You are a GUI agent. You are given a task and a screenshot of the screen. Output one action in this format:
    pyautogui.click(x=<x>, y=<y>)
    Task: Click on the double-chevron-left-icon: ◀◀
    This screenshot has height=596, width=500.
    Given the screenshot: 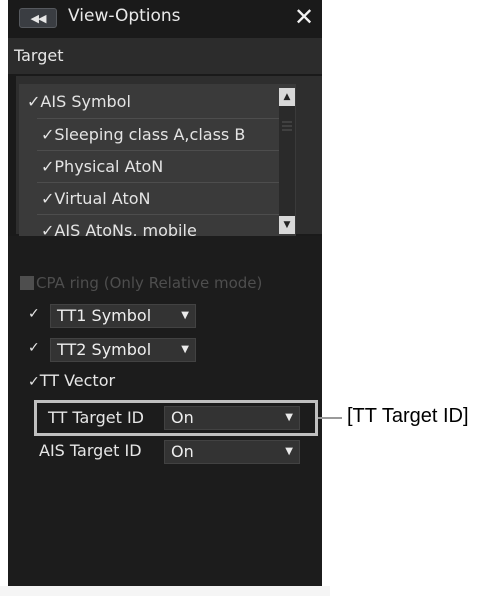 What is the action you would take?
    pyautogui.click(x=38, y=18)
    